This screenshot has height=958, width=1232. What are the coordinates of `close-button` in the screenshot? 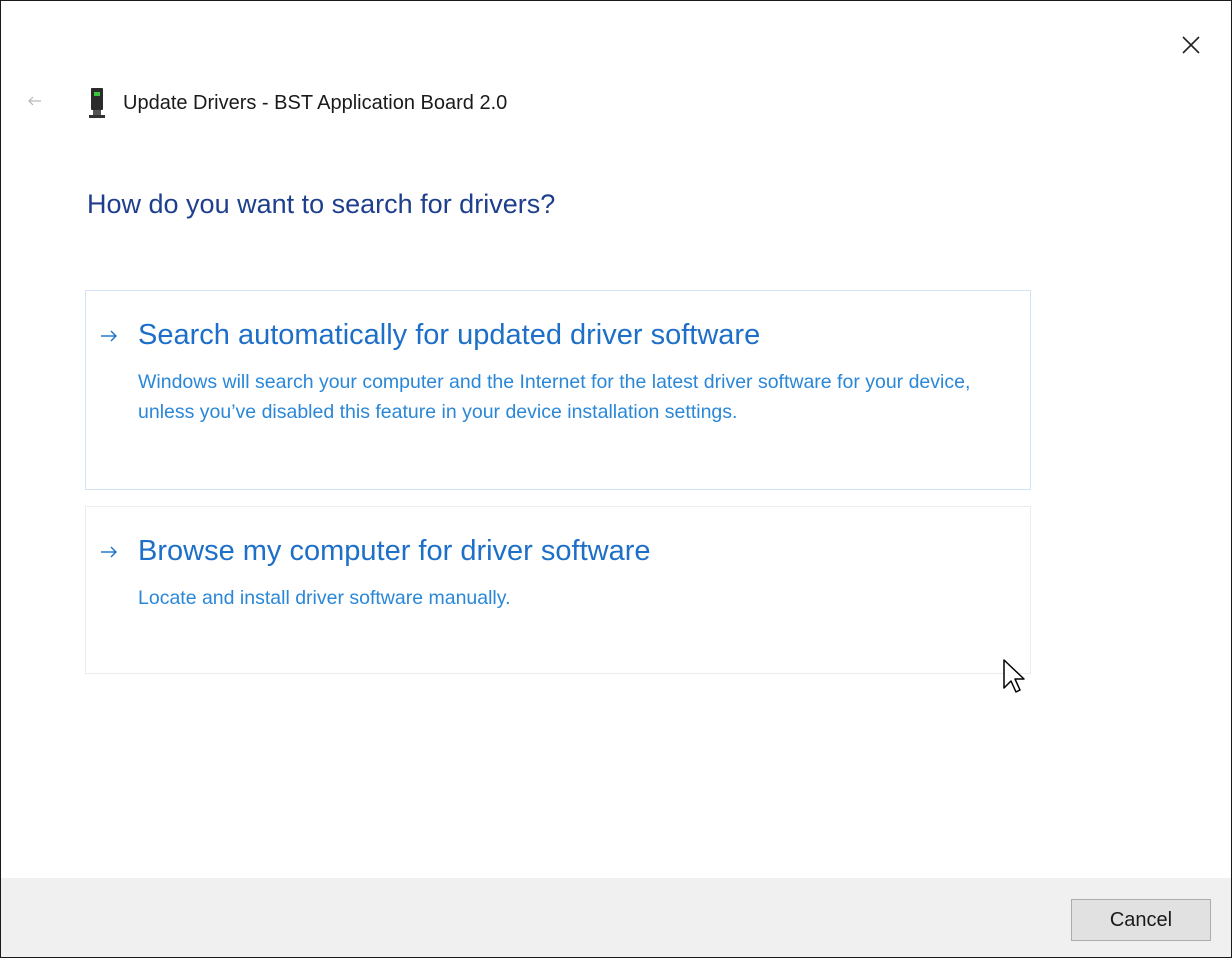 It's located at (1191, 45).